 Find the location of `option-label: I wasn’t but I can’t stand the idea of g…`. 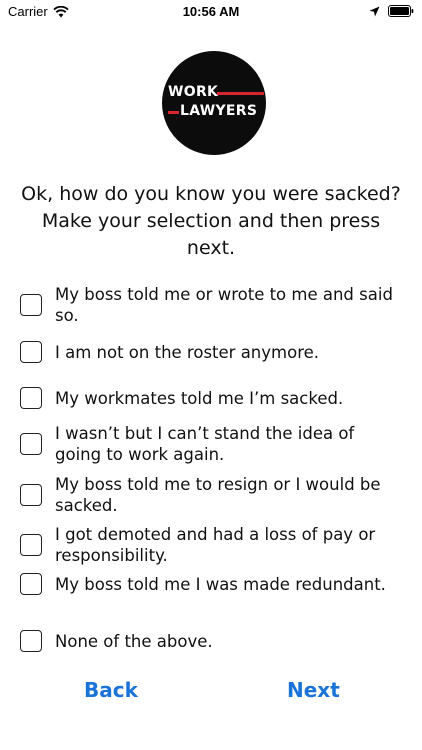

option-label: I wasn’t but I can’t stand the idea of g… is located at coordinates (205, 444).